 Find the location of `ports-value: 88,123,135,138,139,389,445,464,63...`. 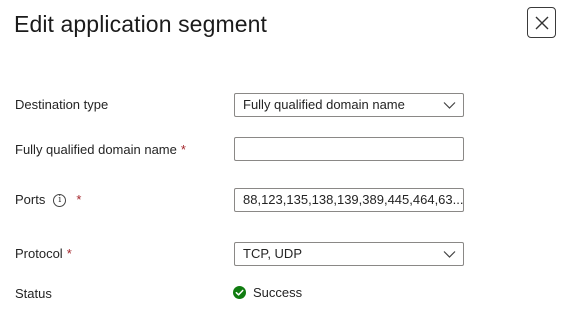

ports-value: 88,123,135,138,139,389,445,464,63... is located at coordinates (353, 199).